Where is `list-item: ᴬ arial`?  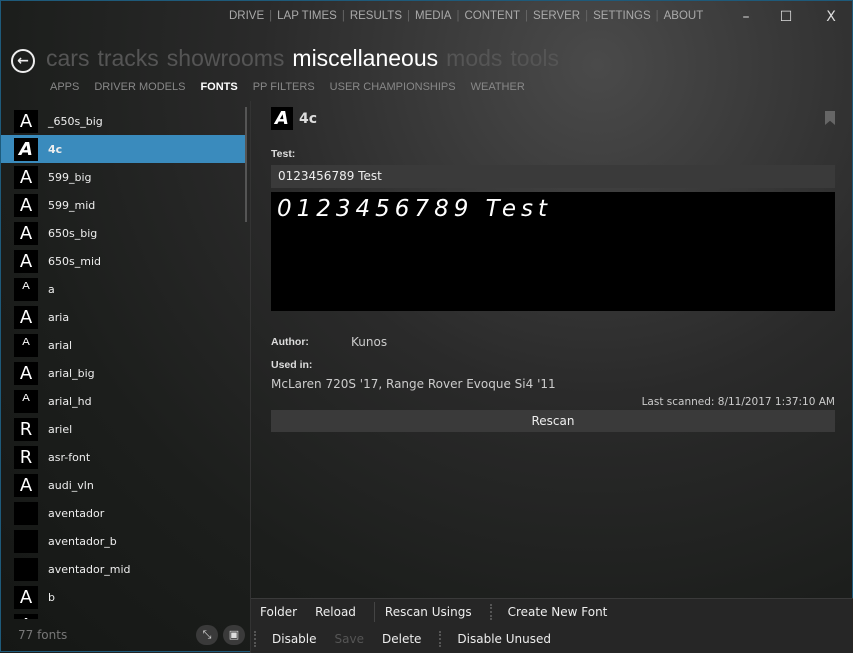 list-item: ᴬ arial is located at coordinates (123, 345).